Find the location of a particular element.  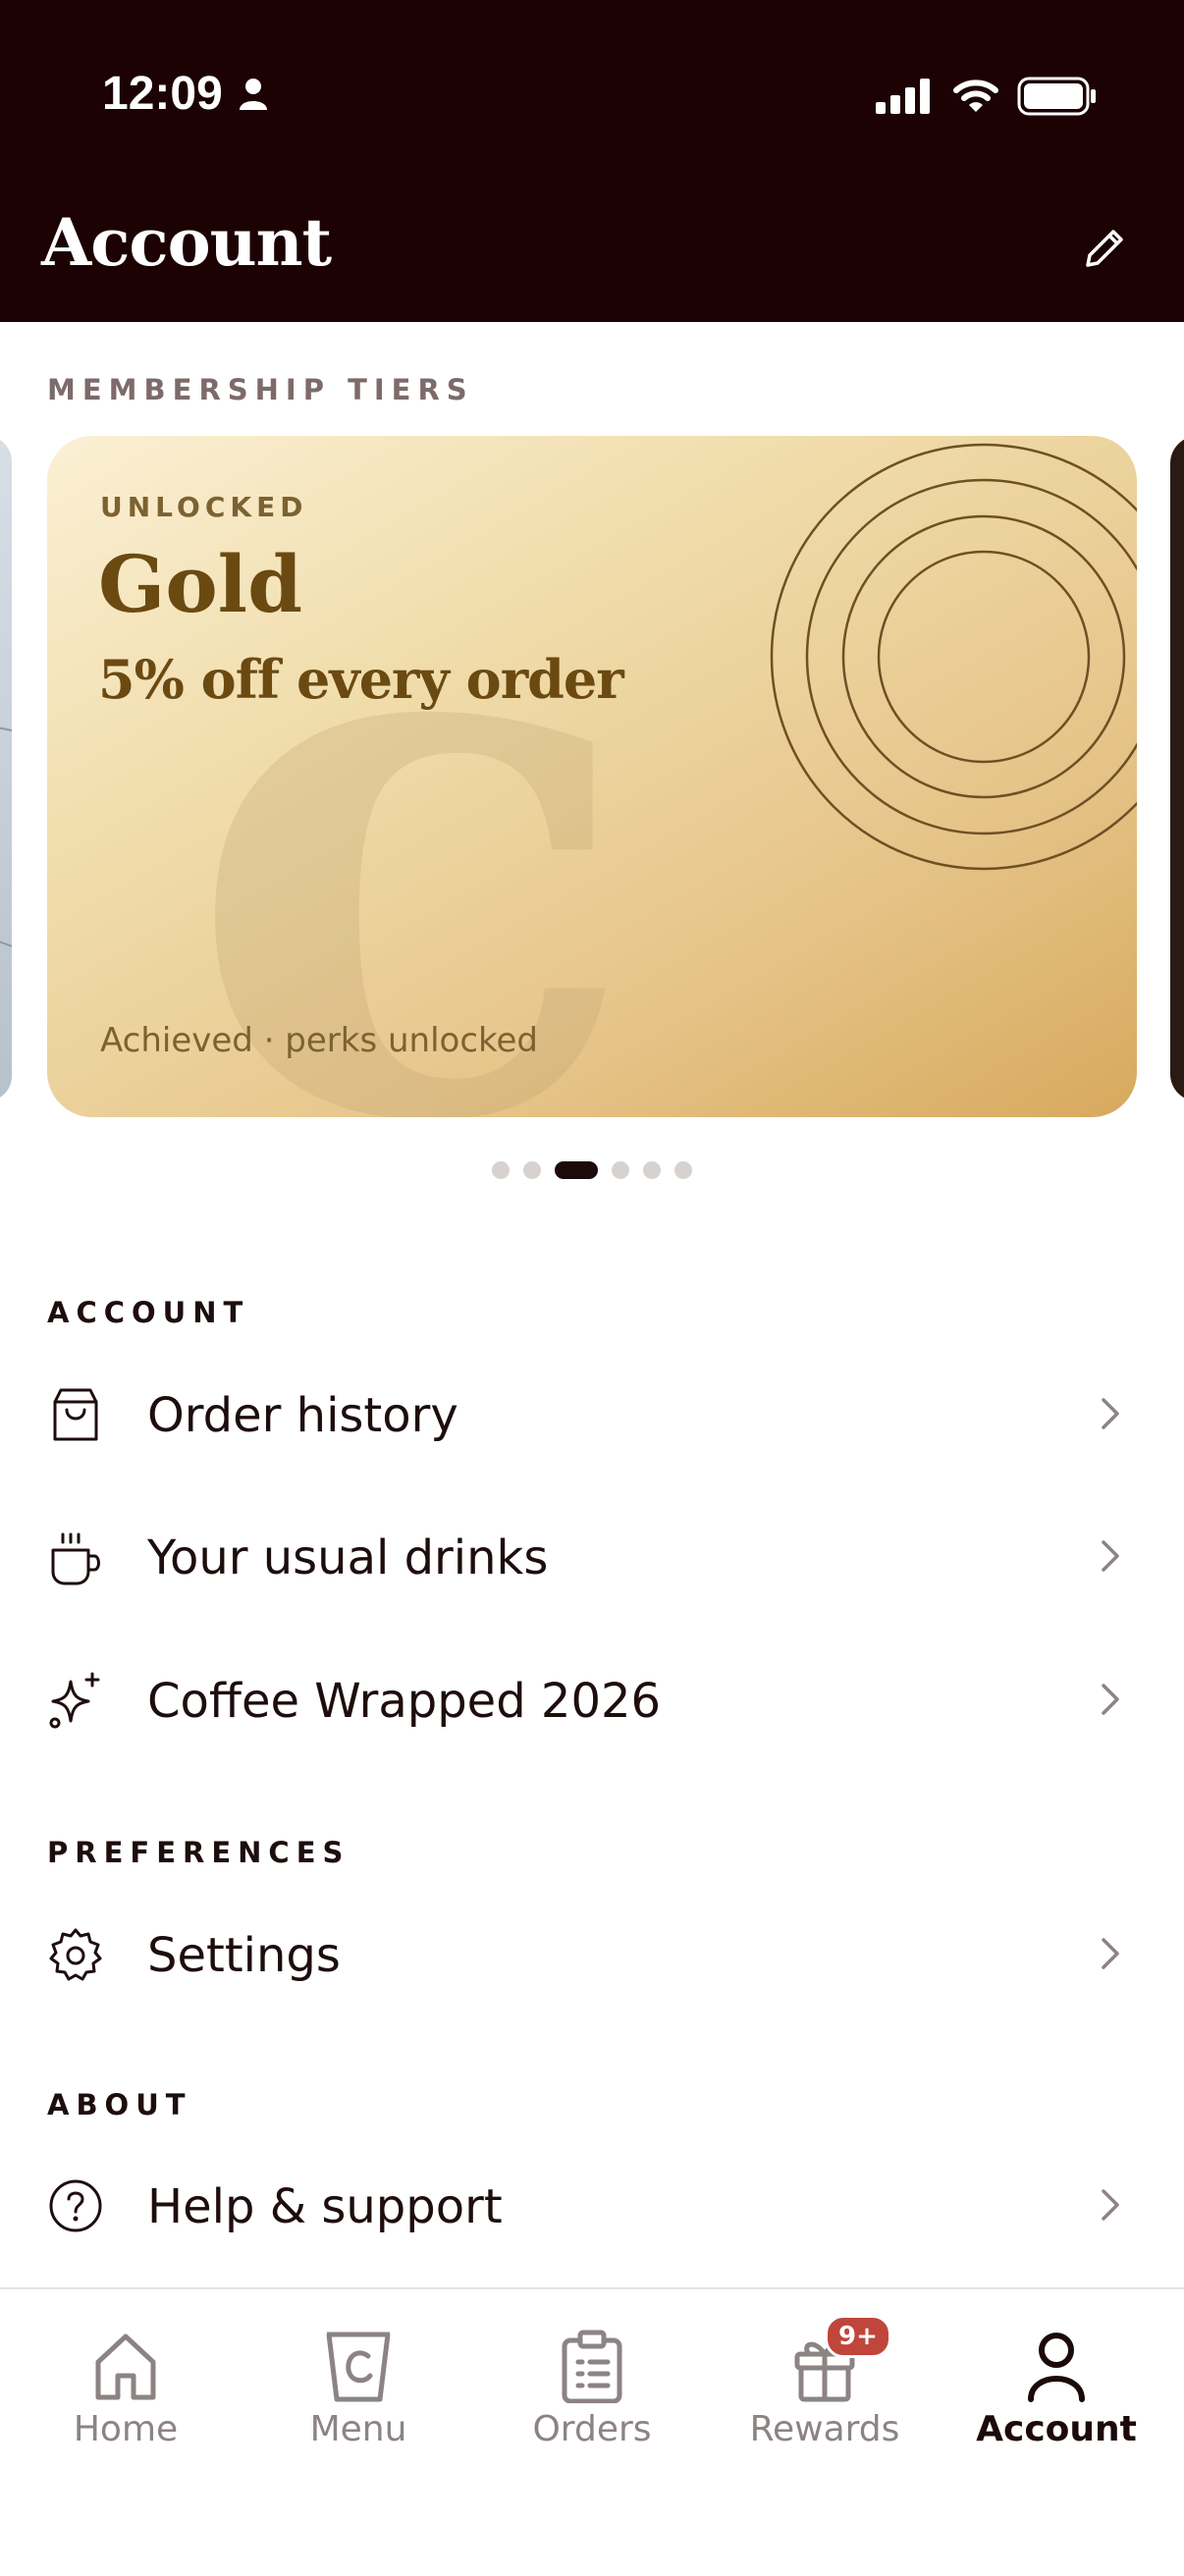

account-section-label: ACCOUNT is located at coordinates (148, 1312).